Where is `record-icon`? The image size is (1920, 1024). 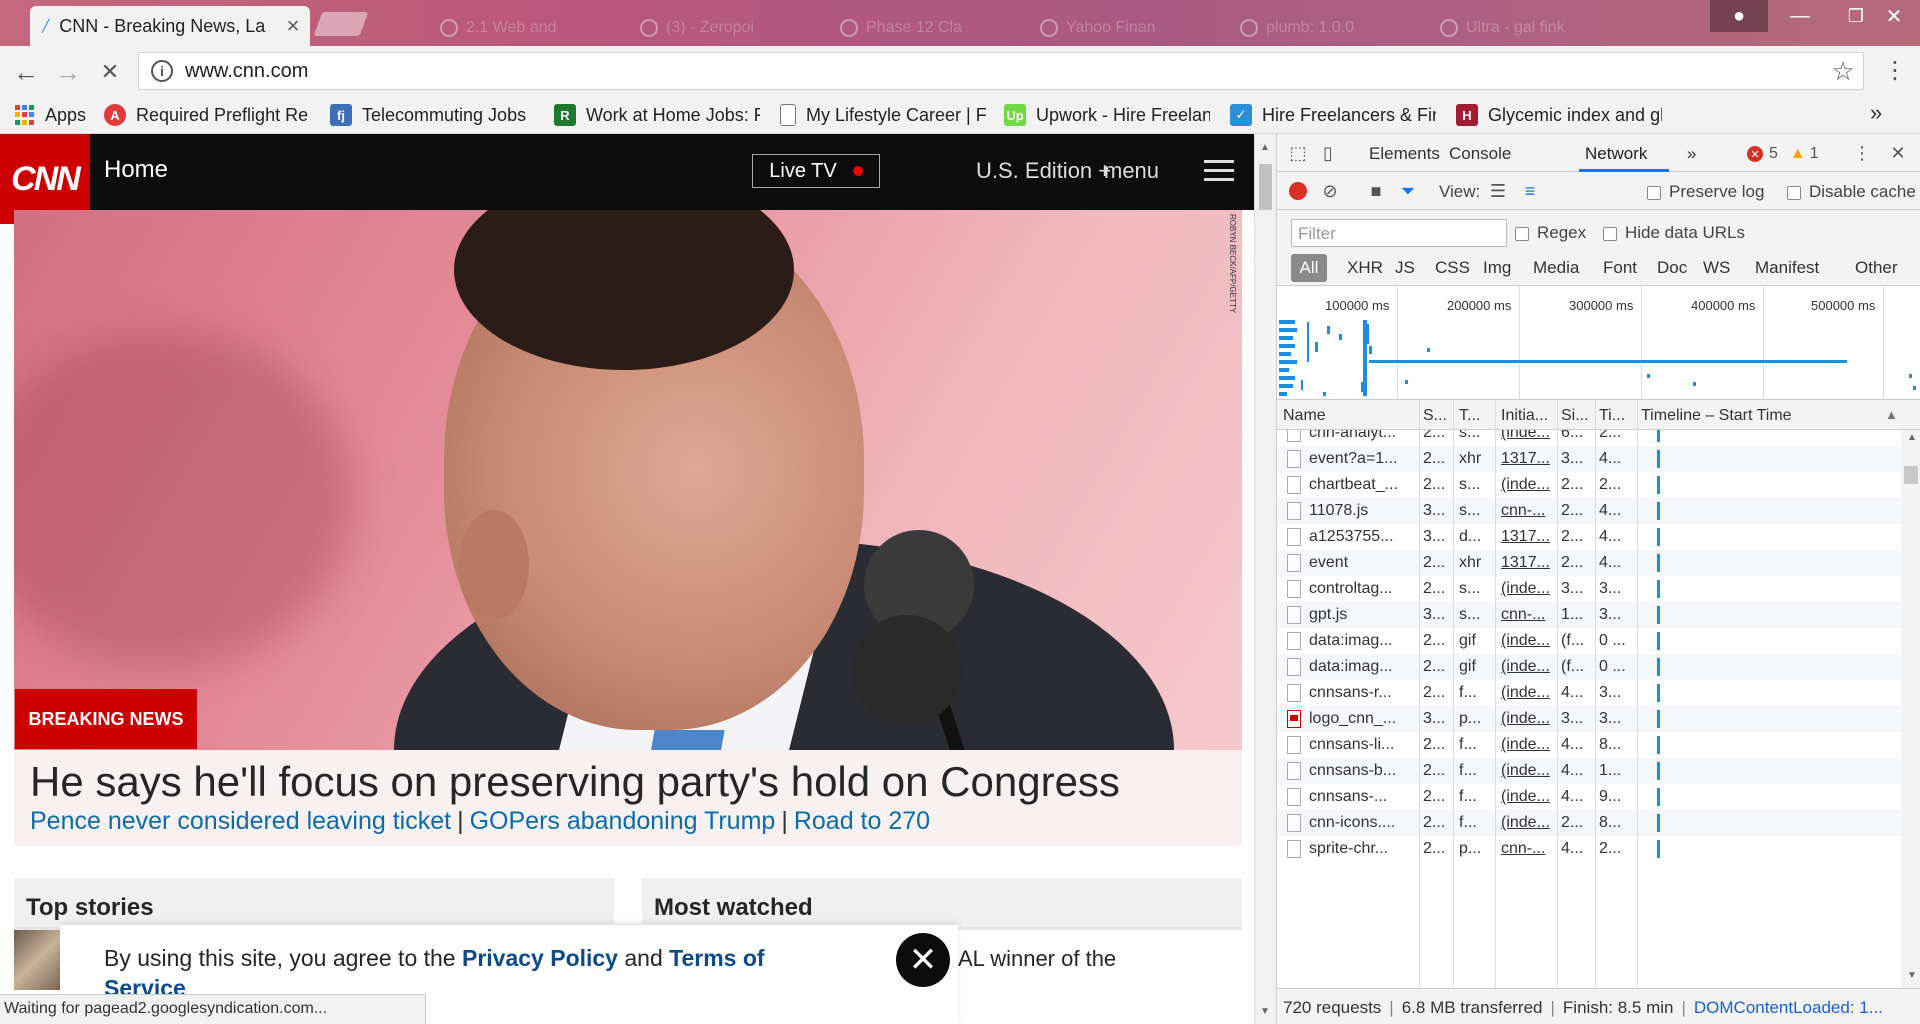 record-icon is located at coordinates (1298, 191).